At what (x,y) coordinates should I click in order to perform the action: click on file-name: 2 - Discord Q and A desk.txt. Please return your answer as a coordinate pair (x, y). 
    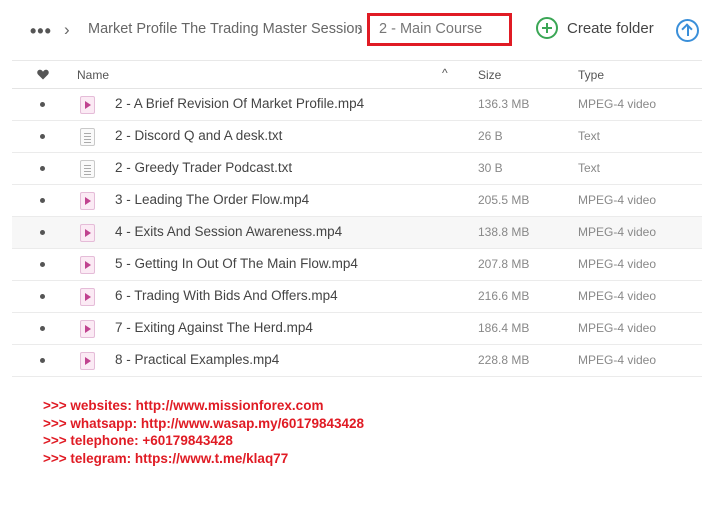
    Looking at the image, I should click on (198, 135).